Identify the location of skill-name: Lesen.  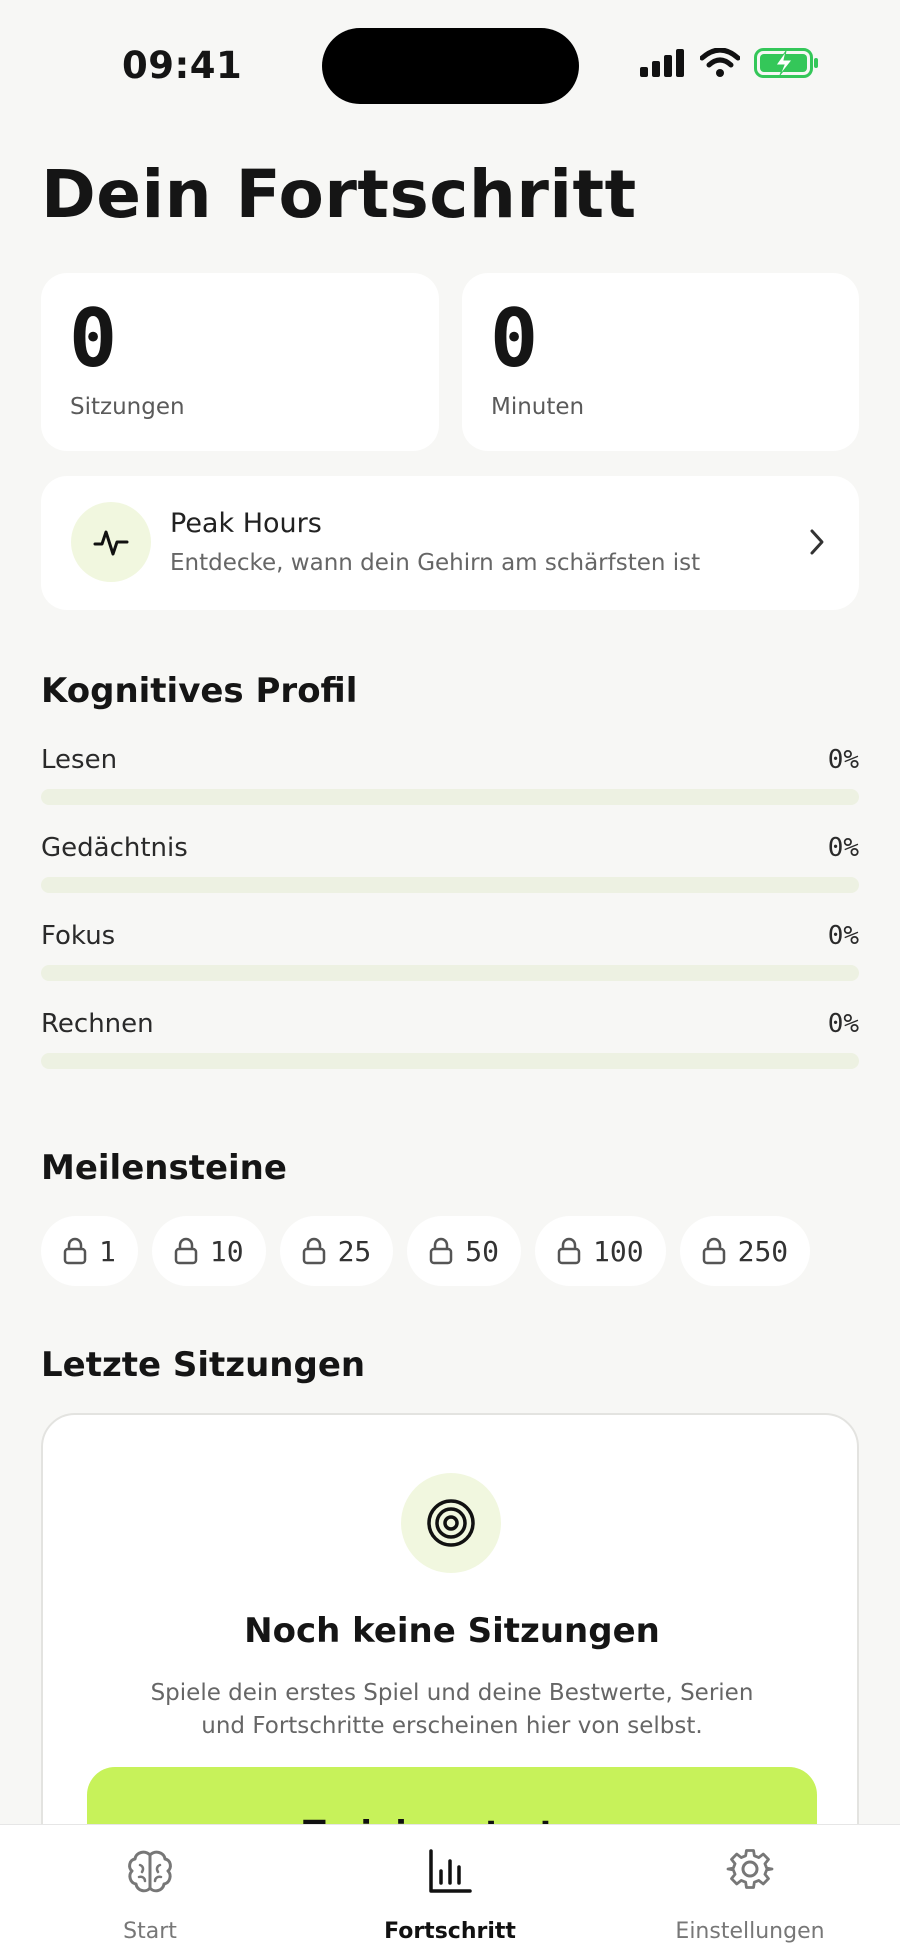
(79, 760).